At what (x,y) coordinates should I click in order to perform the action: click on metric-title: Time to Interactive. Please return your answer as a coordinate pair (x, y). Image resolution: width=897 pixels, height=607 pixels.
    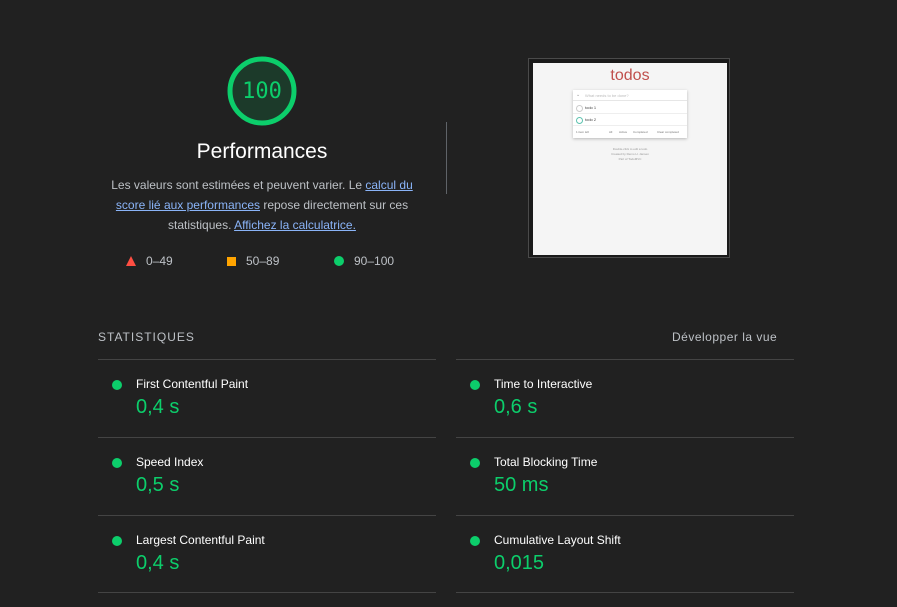
    Looking at the image, I should click on (543, 384).